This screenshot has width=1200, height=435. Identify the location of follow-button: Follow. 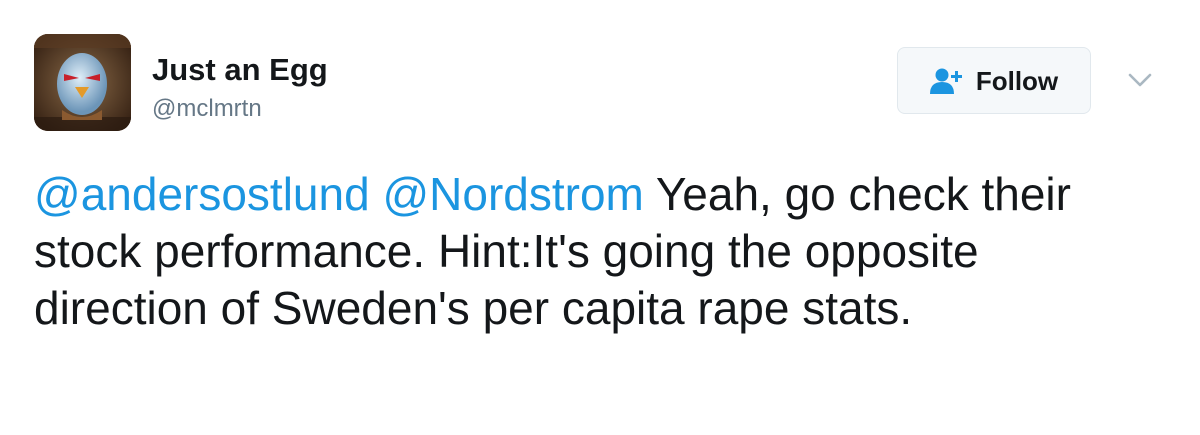
(994, 80).